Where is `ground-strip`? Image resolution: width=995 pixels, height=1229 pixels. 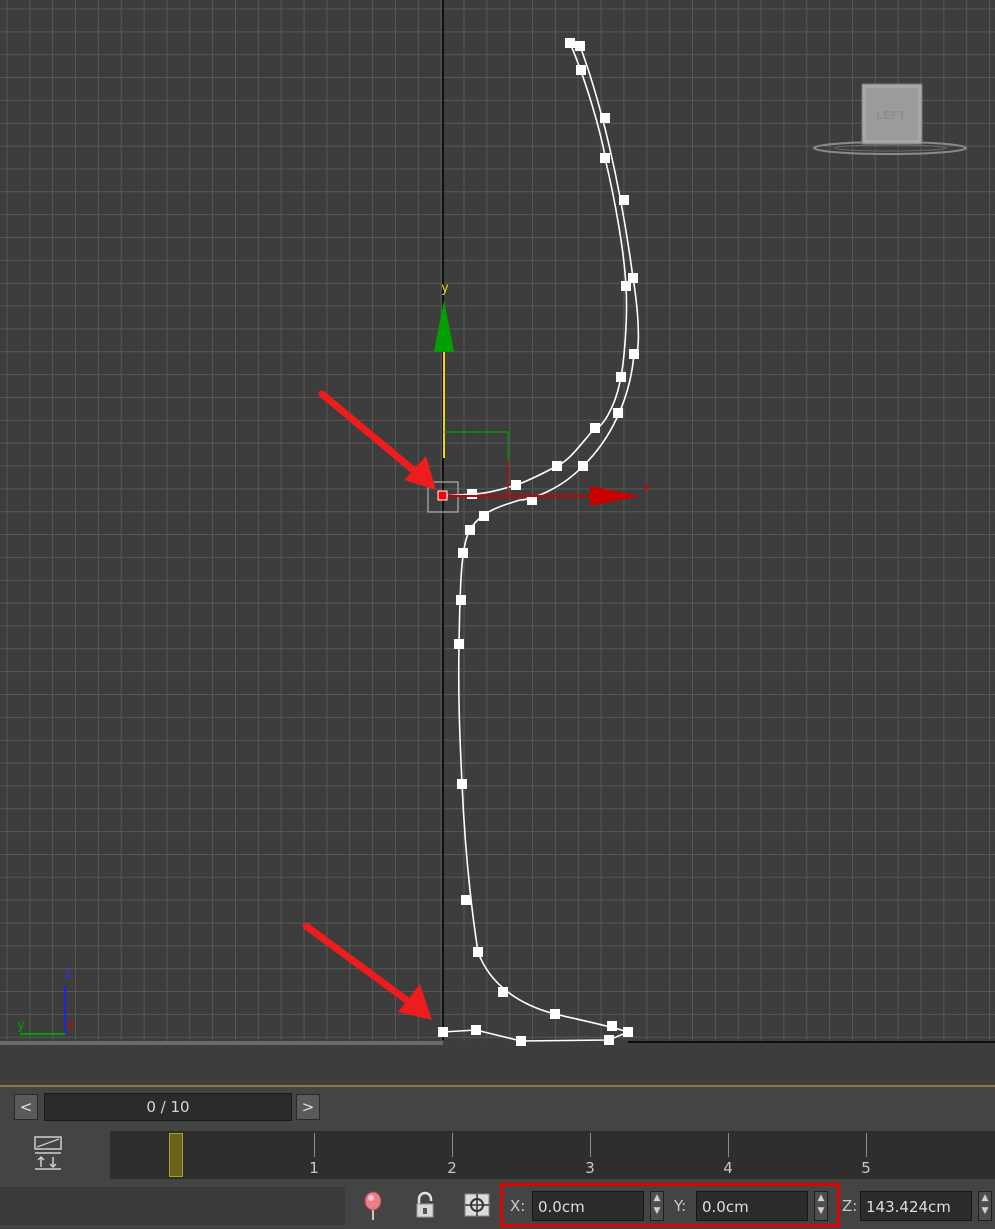
ground-strip is located at coordinates (221, 1043).